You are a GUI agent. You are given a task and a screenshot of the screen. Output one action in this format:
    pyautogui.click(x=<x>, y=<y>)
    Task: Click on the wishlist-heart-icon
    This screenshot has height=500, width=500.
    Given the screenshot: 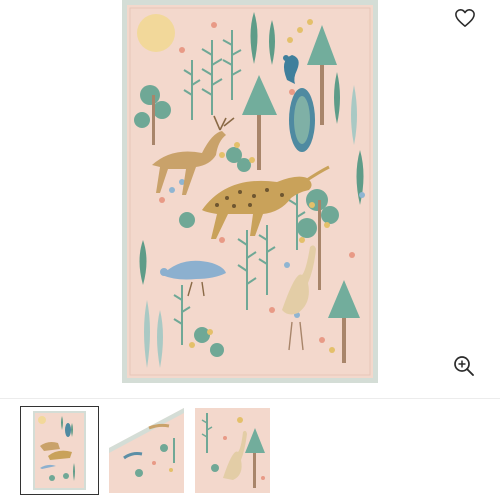 What is the action you would take?
    pyautogui.click(x=465, y=18)
    